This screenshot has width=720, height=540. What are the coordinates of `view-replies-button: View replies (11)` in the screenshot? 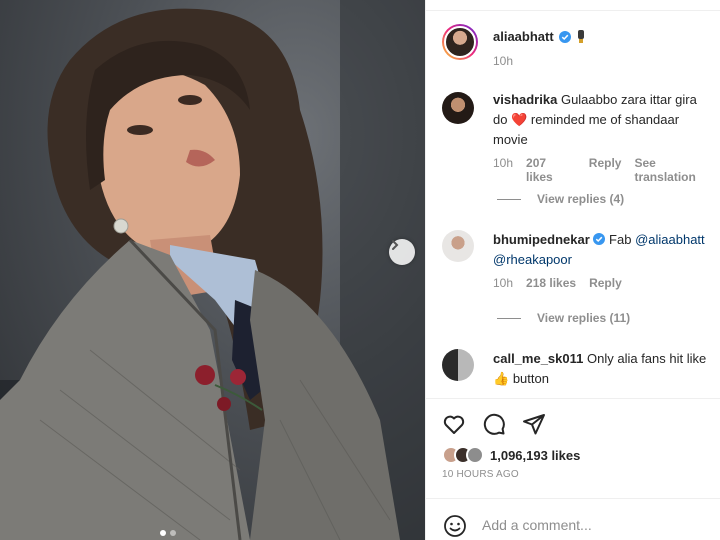 It's located at (563, 318).